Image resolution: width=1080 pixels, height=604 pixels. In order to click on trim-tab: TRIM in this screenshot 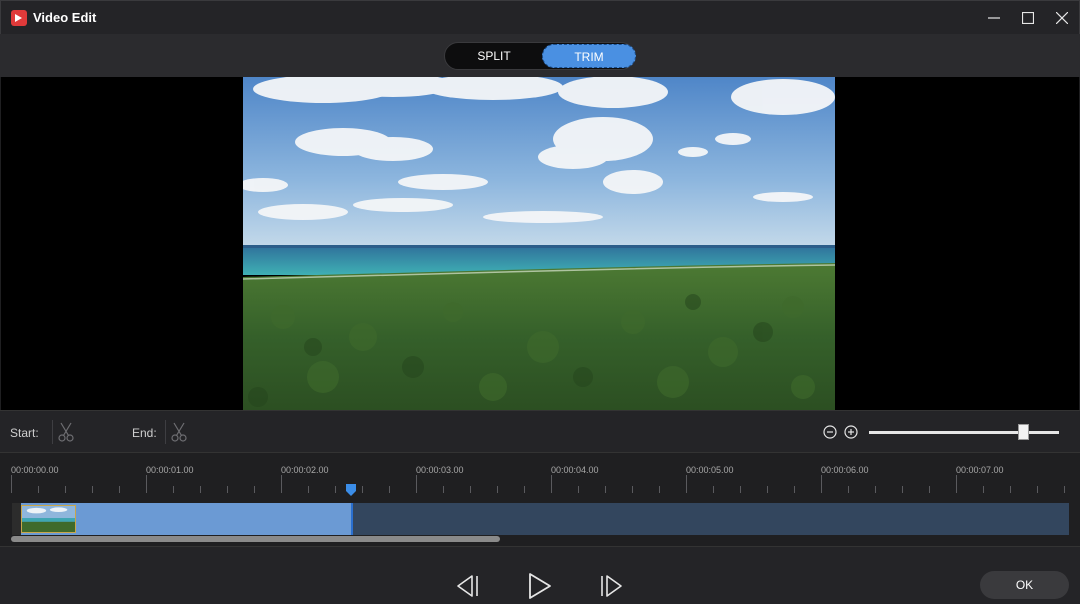, I will do `click(589, 56)`.